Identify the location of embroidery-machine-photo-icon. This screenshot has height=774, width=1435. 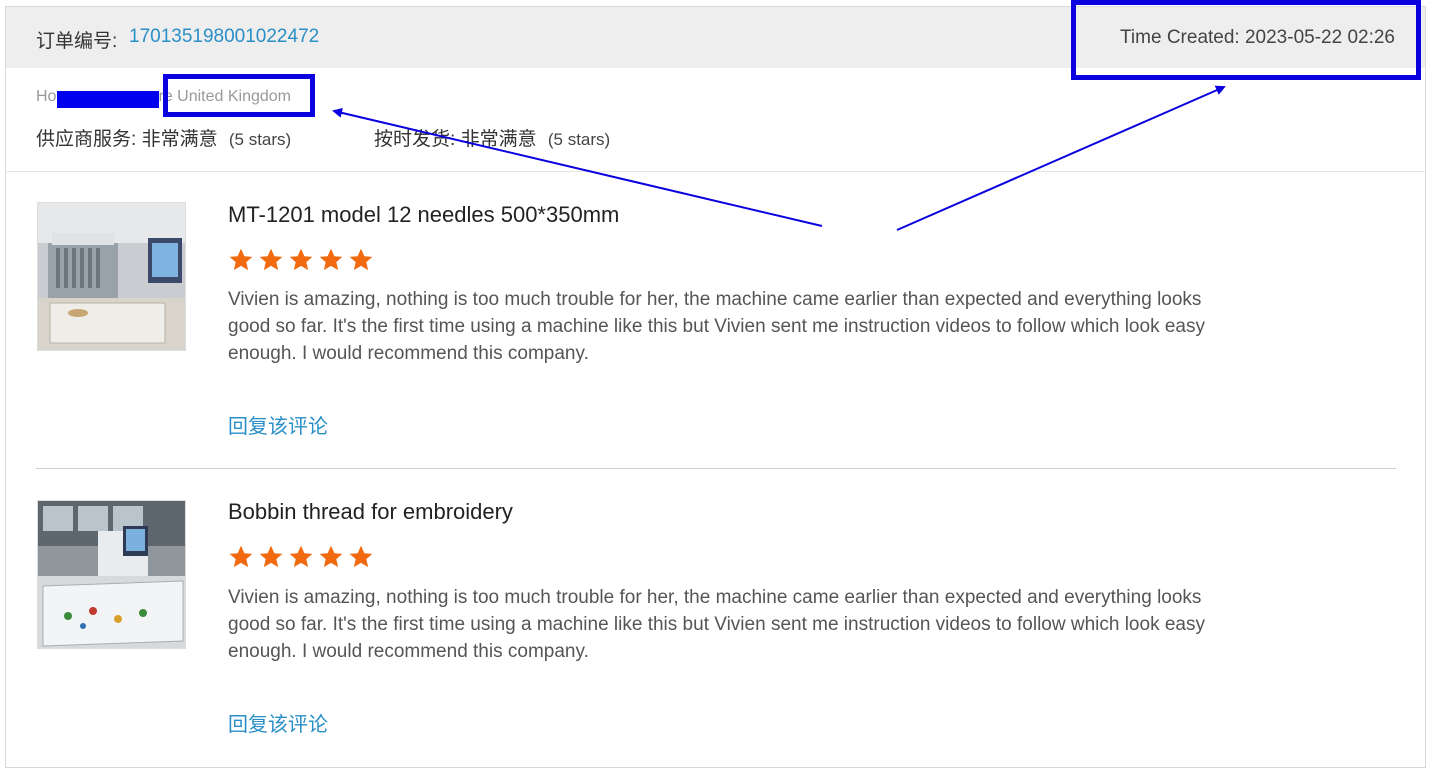
(111, 276).